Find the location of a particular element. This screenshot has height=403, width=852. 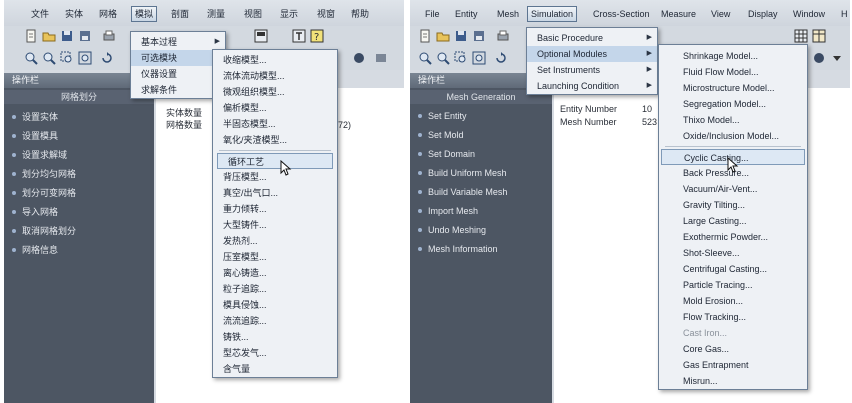

sidebar-item-undo-meshing: 取消网格划分 is located at coordinates (79, 231).